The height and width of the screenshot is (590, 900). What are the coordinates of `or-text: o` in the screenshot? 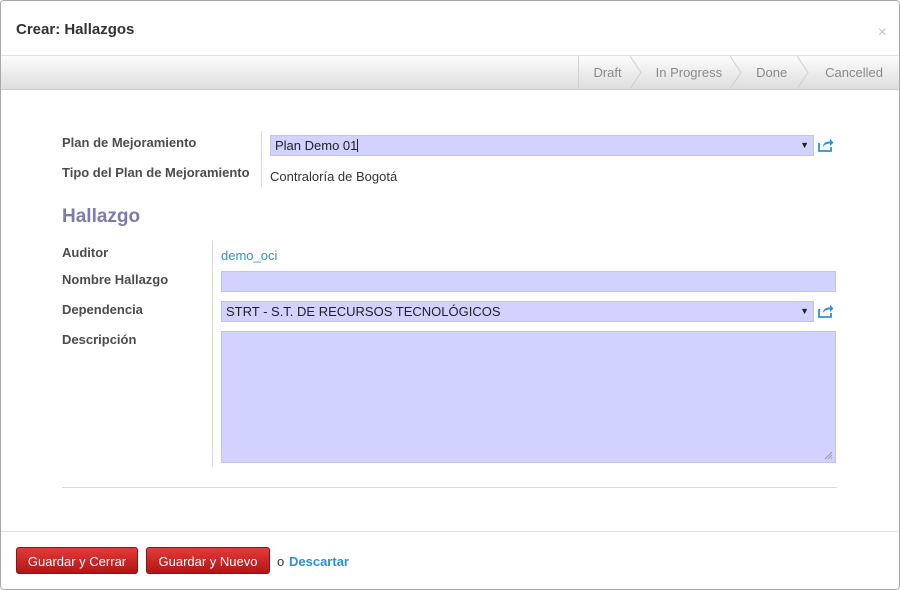 It's located at (281, 561).